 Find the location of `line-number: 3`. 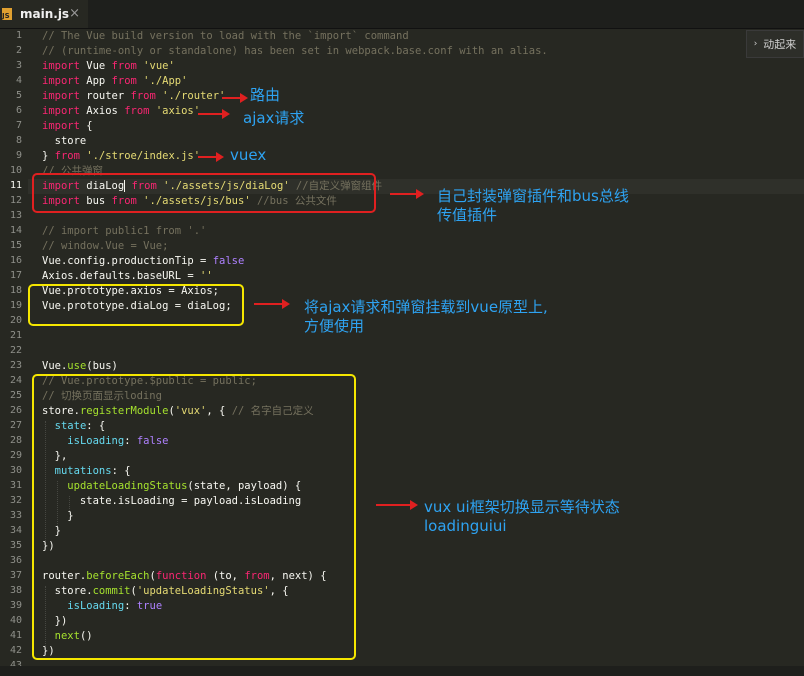

line-number: 3 is located at coordinates (18, 65).